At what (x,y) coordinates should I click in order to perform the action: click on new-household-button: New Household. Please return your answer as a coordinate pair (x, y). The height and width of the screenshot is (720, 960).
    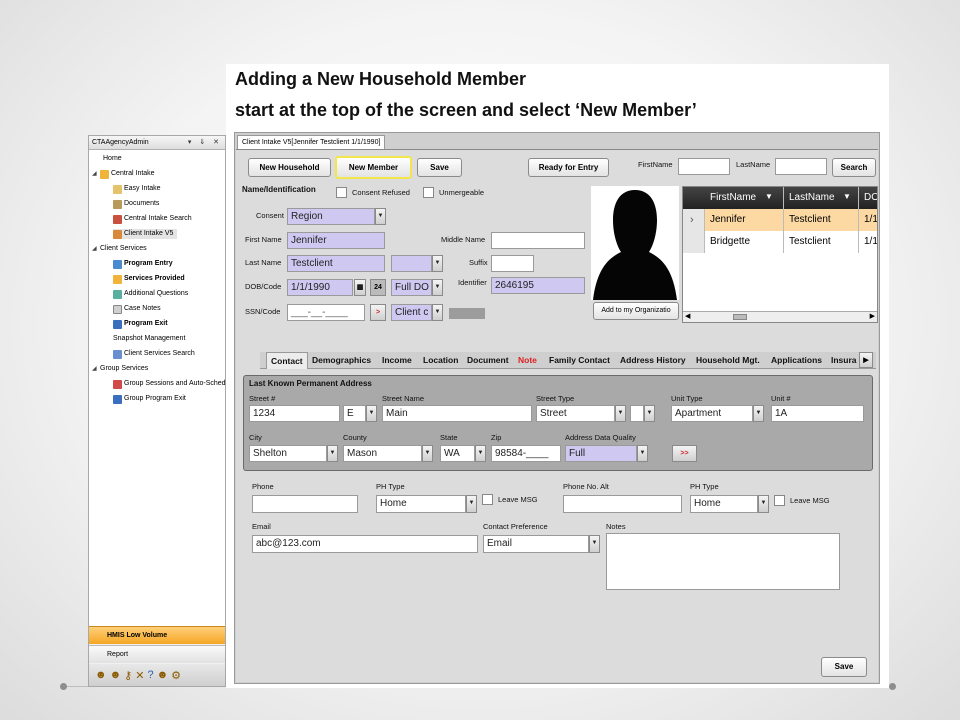
    Looking at the image, I should click on (289, 167).